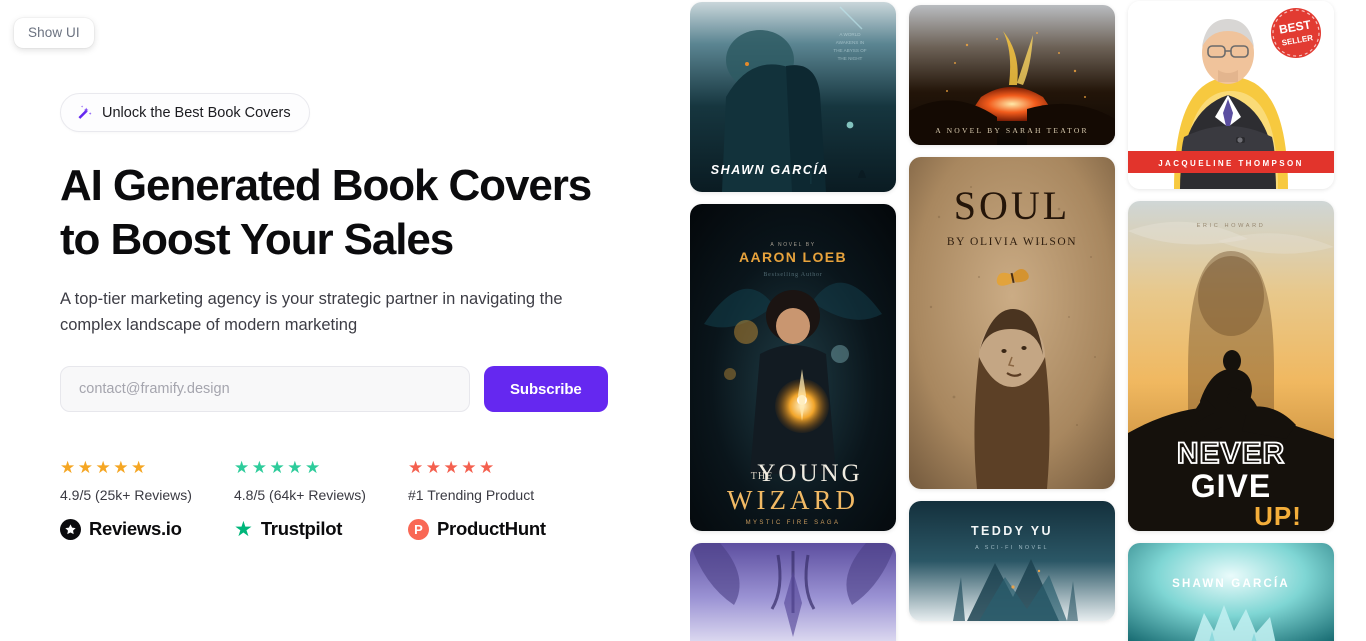 This screenshot has height=641, width=1366. I want to click on svg-text: SHAWN GARCÍA, so click(1231, 583).